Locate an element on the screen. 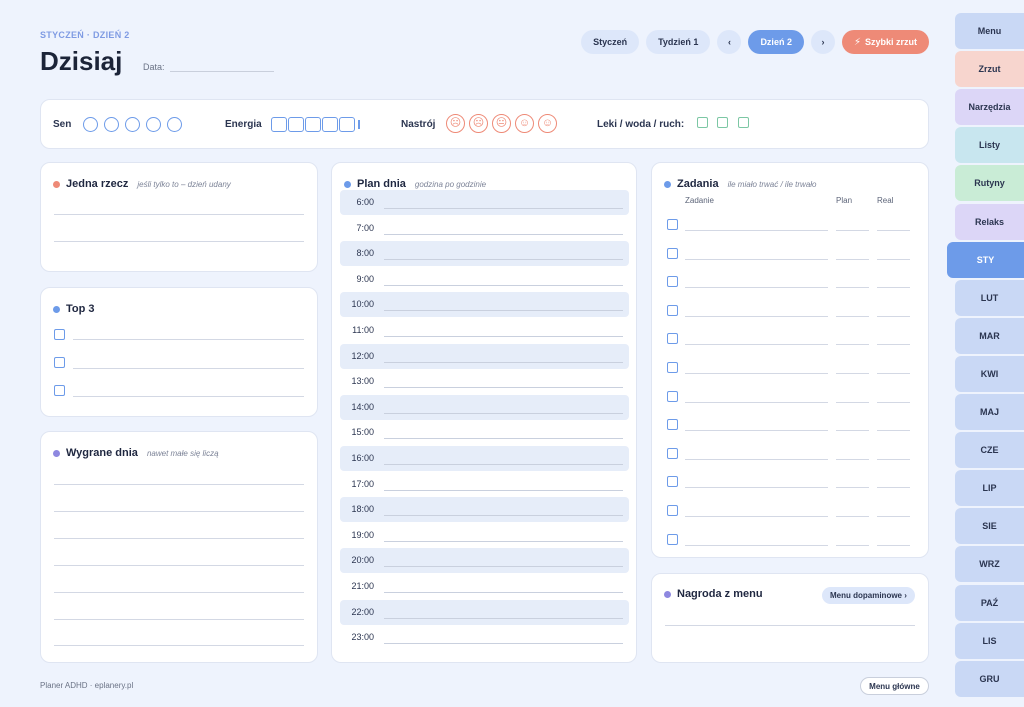 This screenshot has height=707, width=1024. hour-row: 6:00 is located at coordinates (484, 202).